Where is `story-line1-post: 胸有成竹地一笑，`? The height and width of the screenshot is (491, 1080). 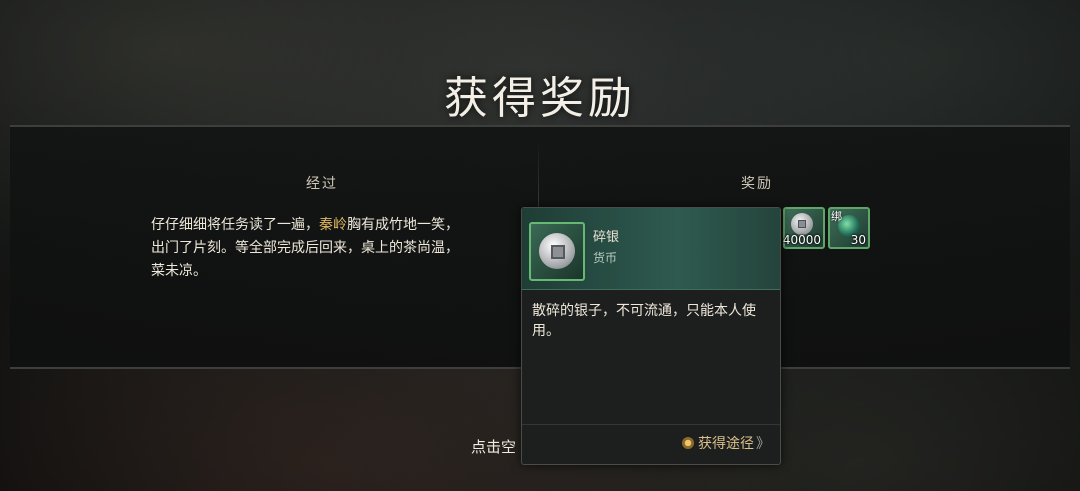 story-line1-post: 胸有成竹地一笑， is located at coordinates (403, 225).